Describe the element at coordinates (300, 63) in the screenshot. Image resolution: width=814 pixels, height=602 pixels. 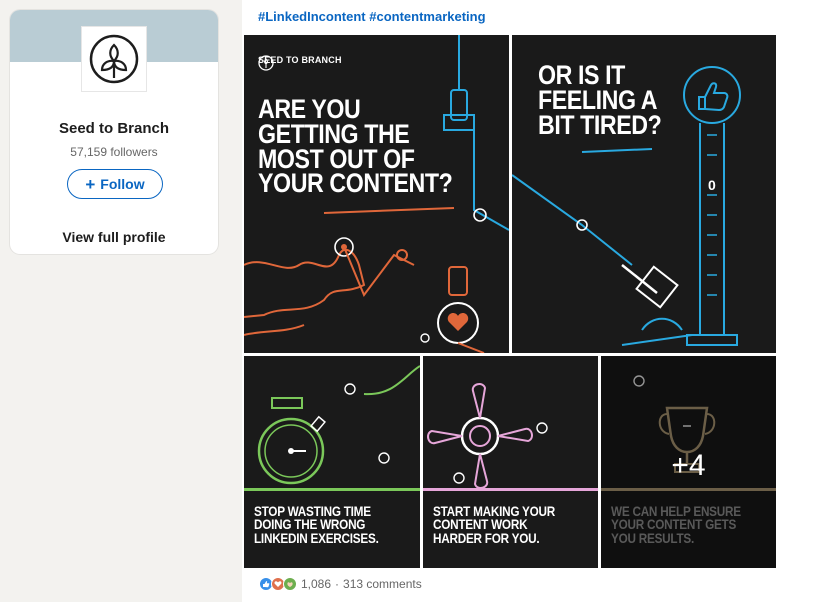
I see `brand-logo: SEED TO BRANCH` at that location.